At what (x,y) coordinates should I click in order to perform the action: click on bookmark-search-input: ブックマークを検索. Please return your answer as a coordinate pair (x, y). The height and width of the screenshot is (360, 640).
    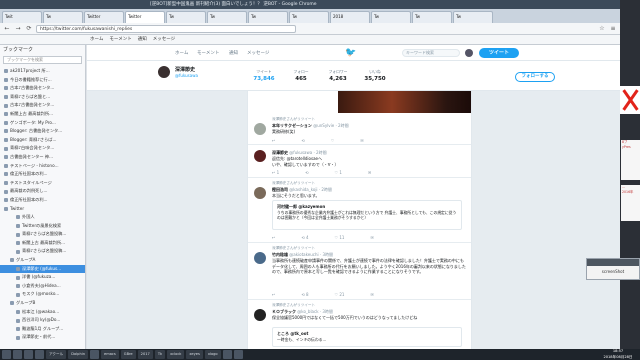
    Looking at the image, I should click on (42, 60).